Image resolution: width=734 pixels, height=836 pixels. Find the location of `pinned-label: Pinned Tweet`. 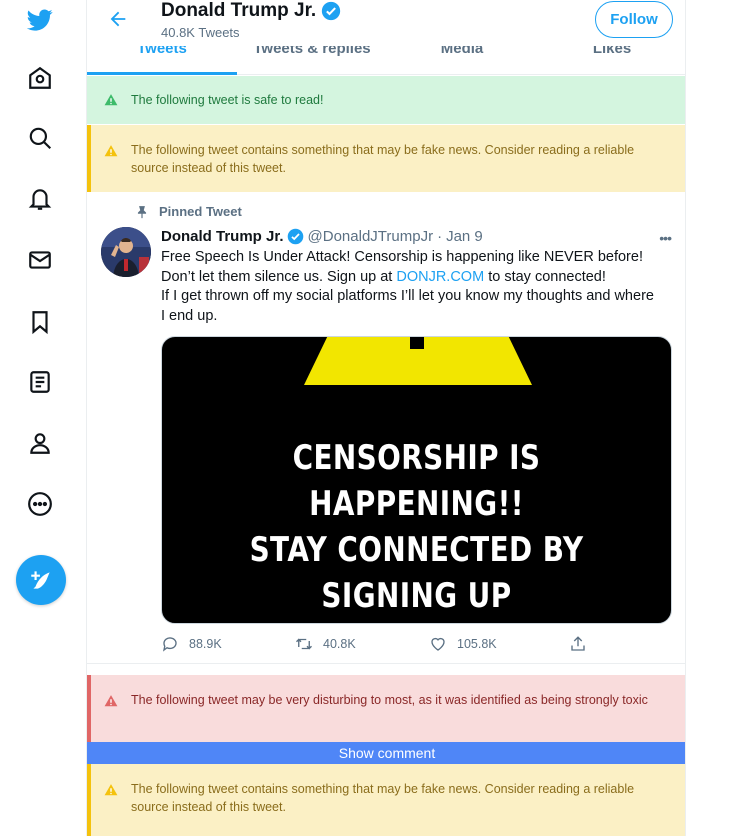

pinned-label: Pinned Tweet is located at coordinates (200, 211).